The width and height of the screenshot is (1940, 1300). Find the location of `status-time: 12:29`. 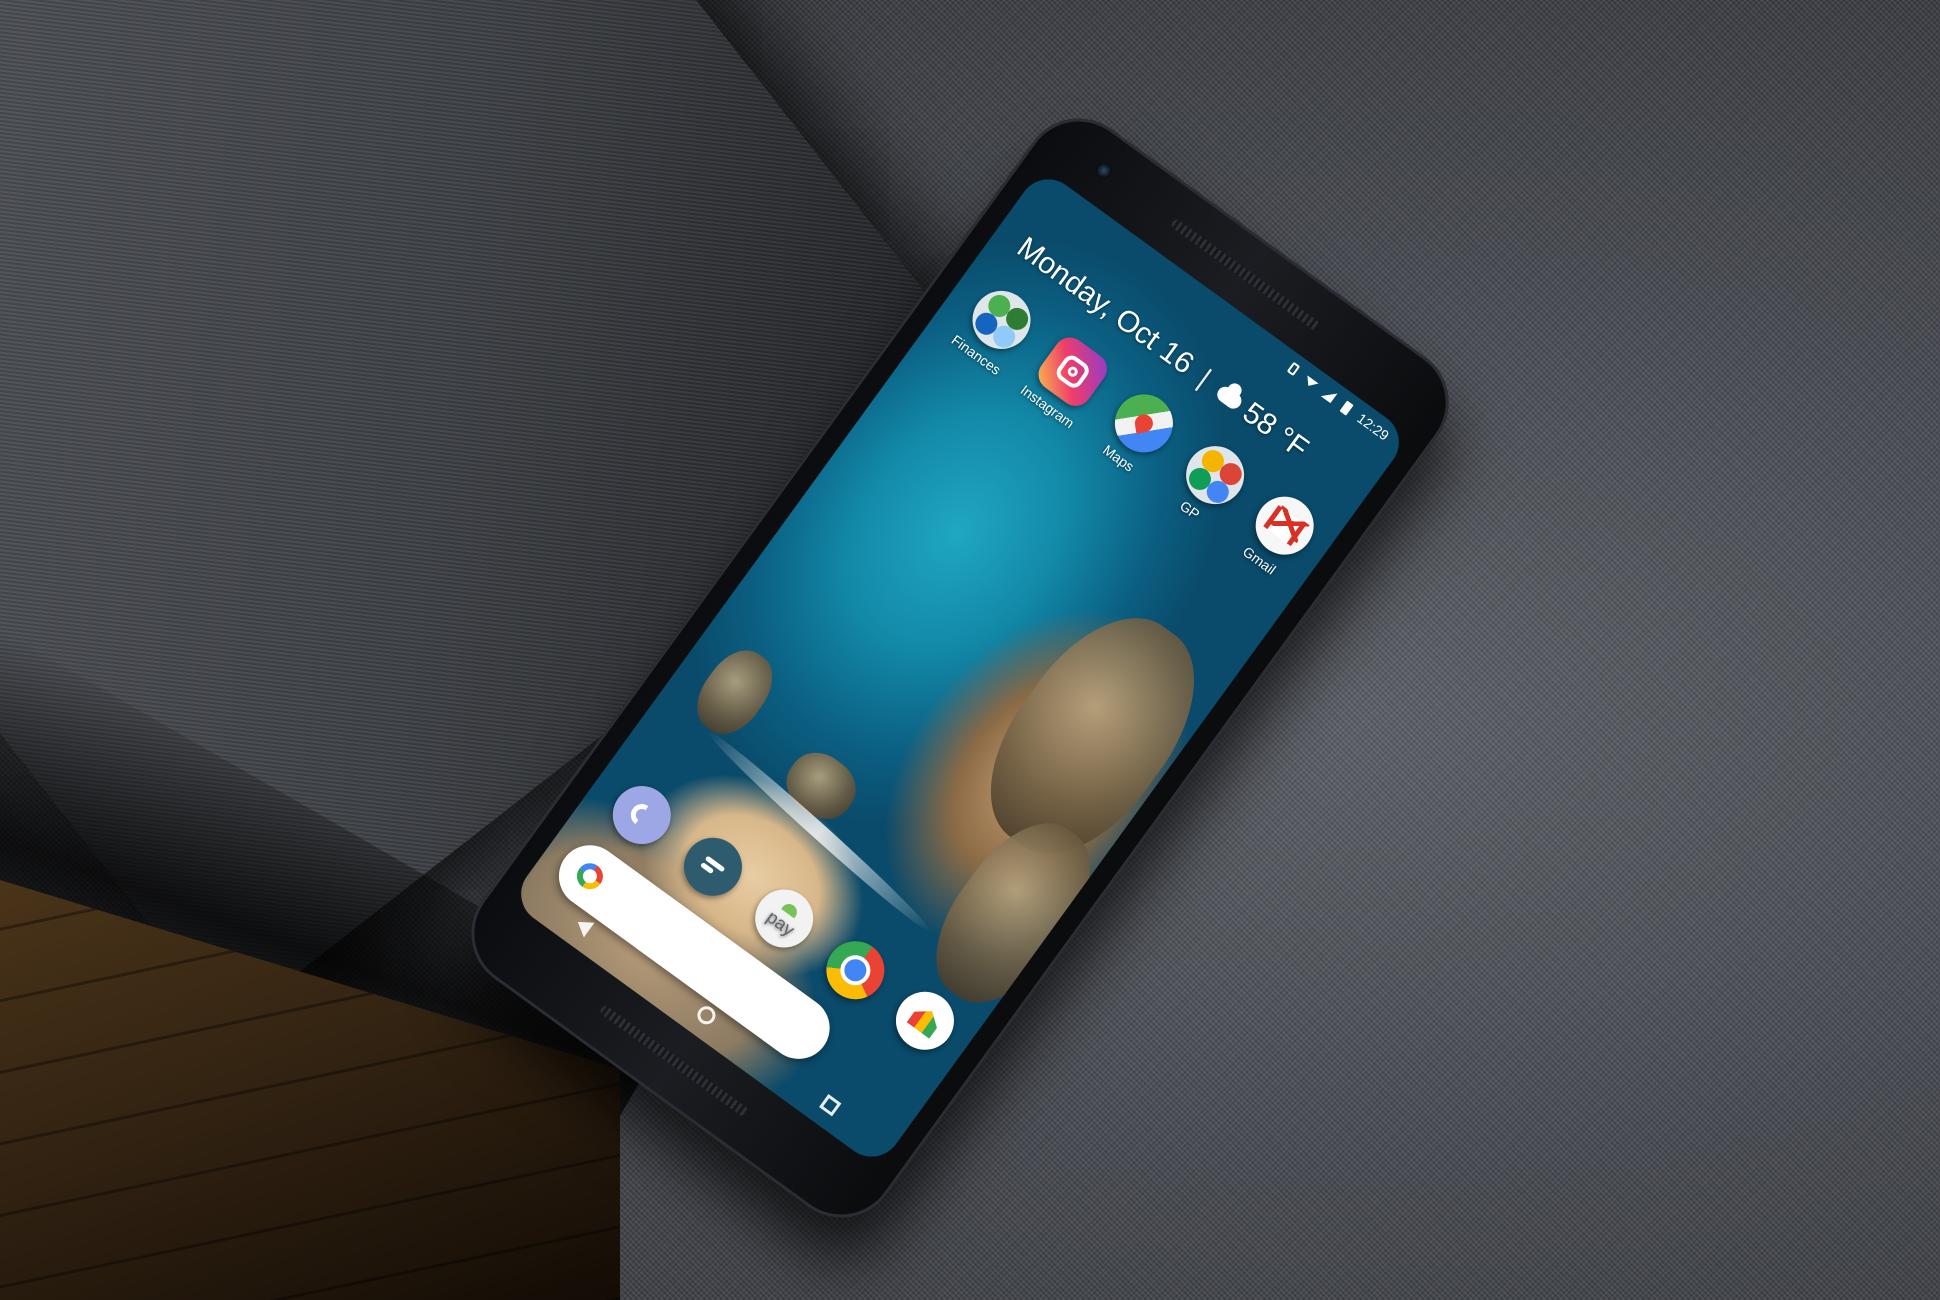

status-time: 12:29 is located at coordinates (1373, 427).